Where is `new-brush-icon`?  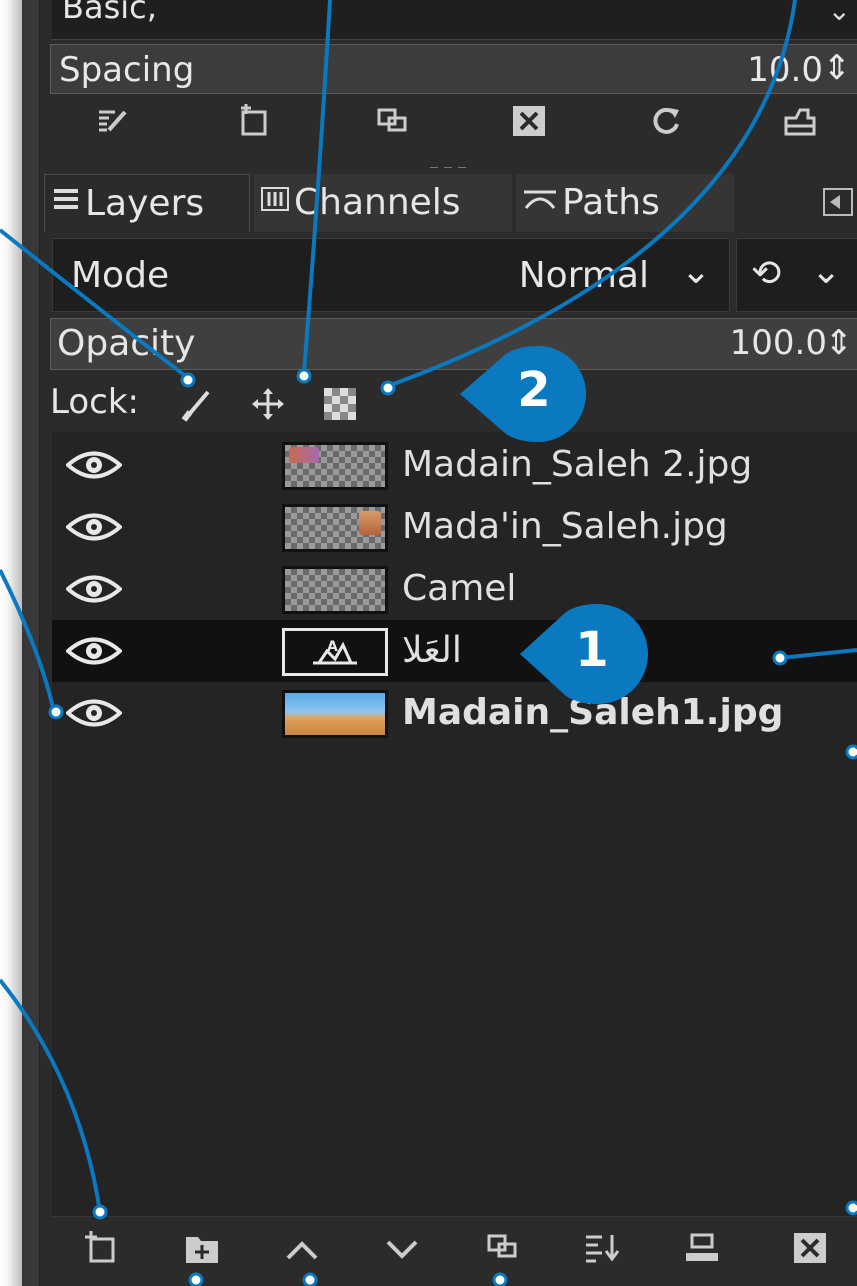 new-brush-icon is located at coordinates (254, 125).